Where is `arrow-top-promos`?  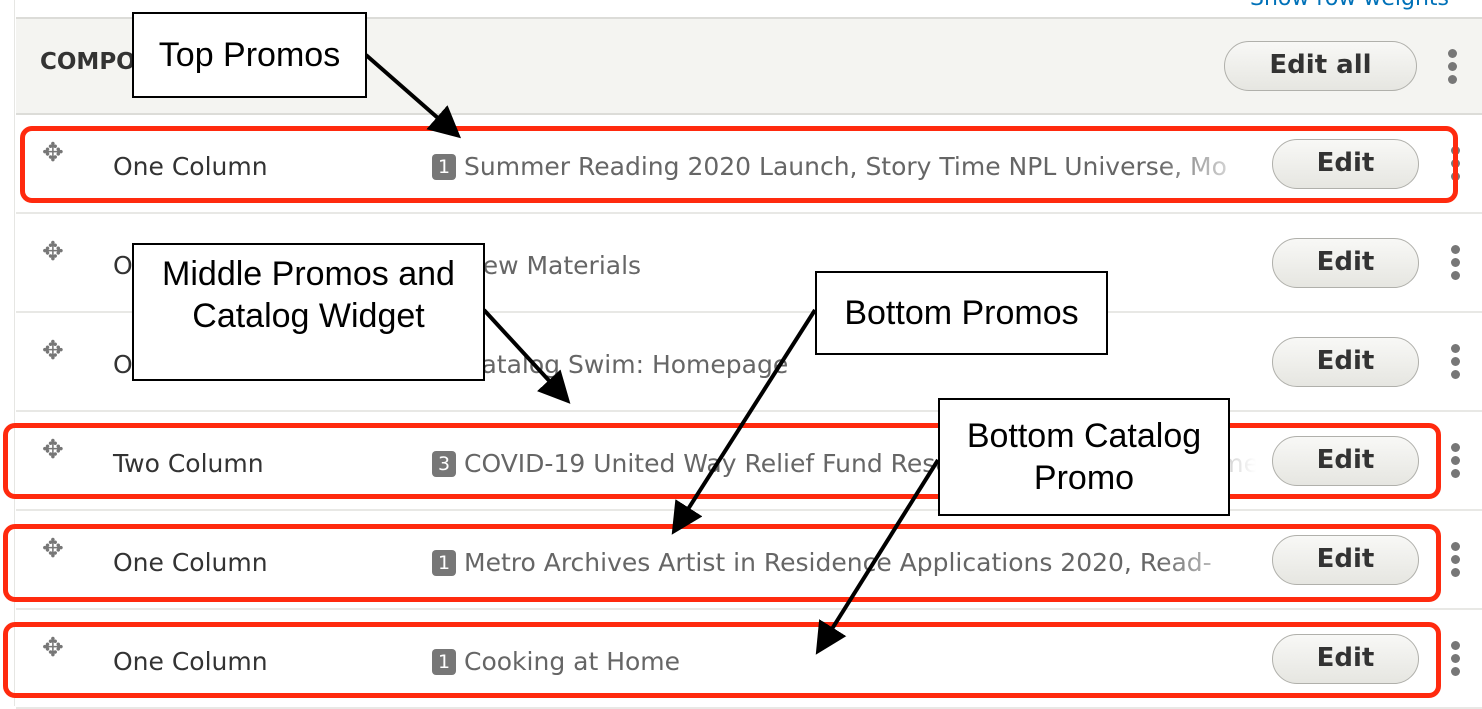 arrow-top-promos is located at coordinates (413, 96).